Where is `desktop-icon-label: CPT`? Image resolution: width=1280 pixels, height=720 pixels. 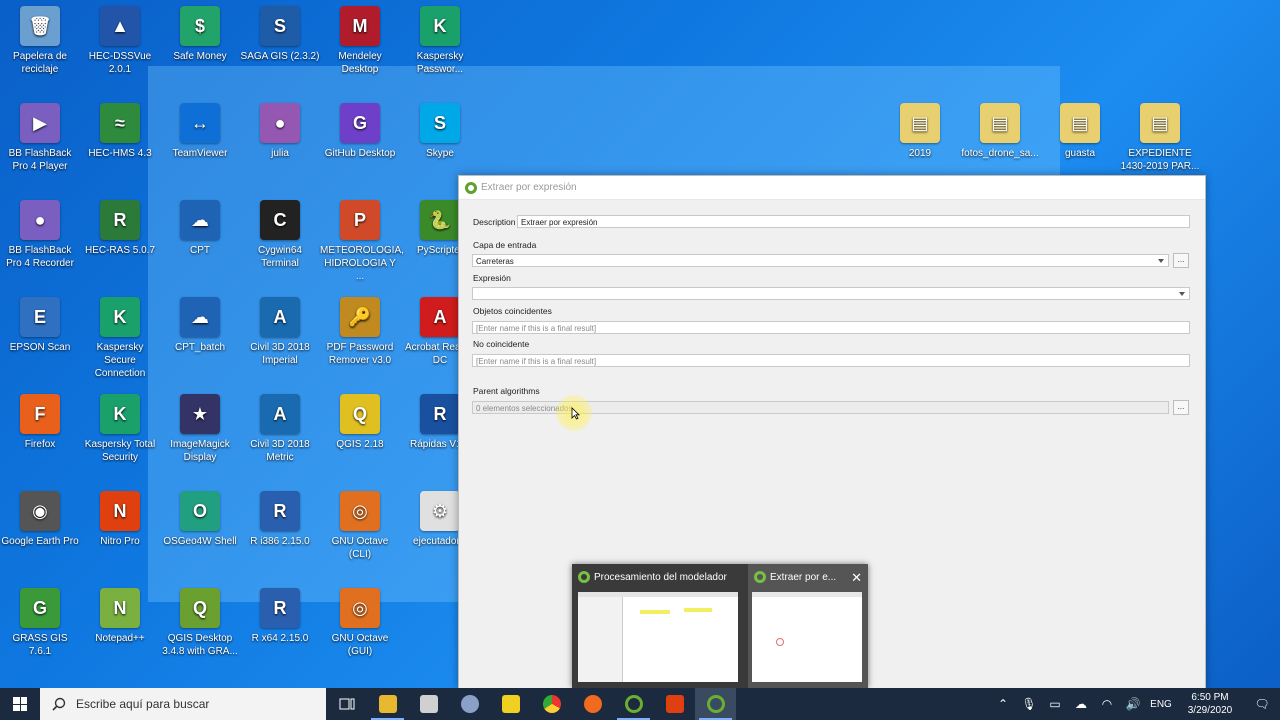 desktop-icon-label: CPT is located at coordinates (200, 250).